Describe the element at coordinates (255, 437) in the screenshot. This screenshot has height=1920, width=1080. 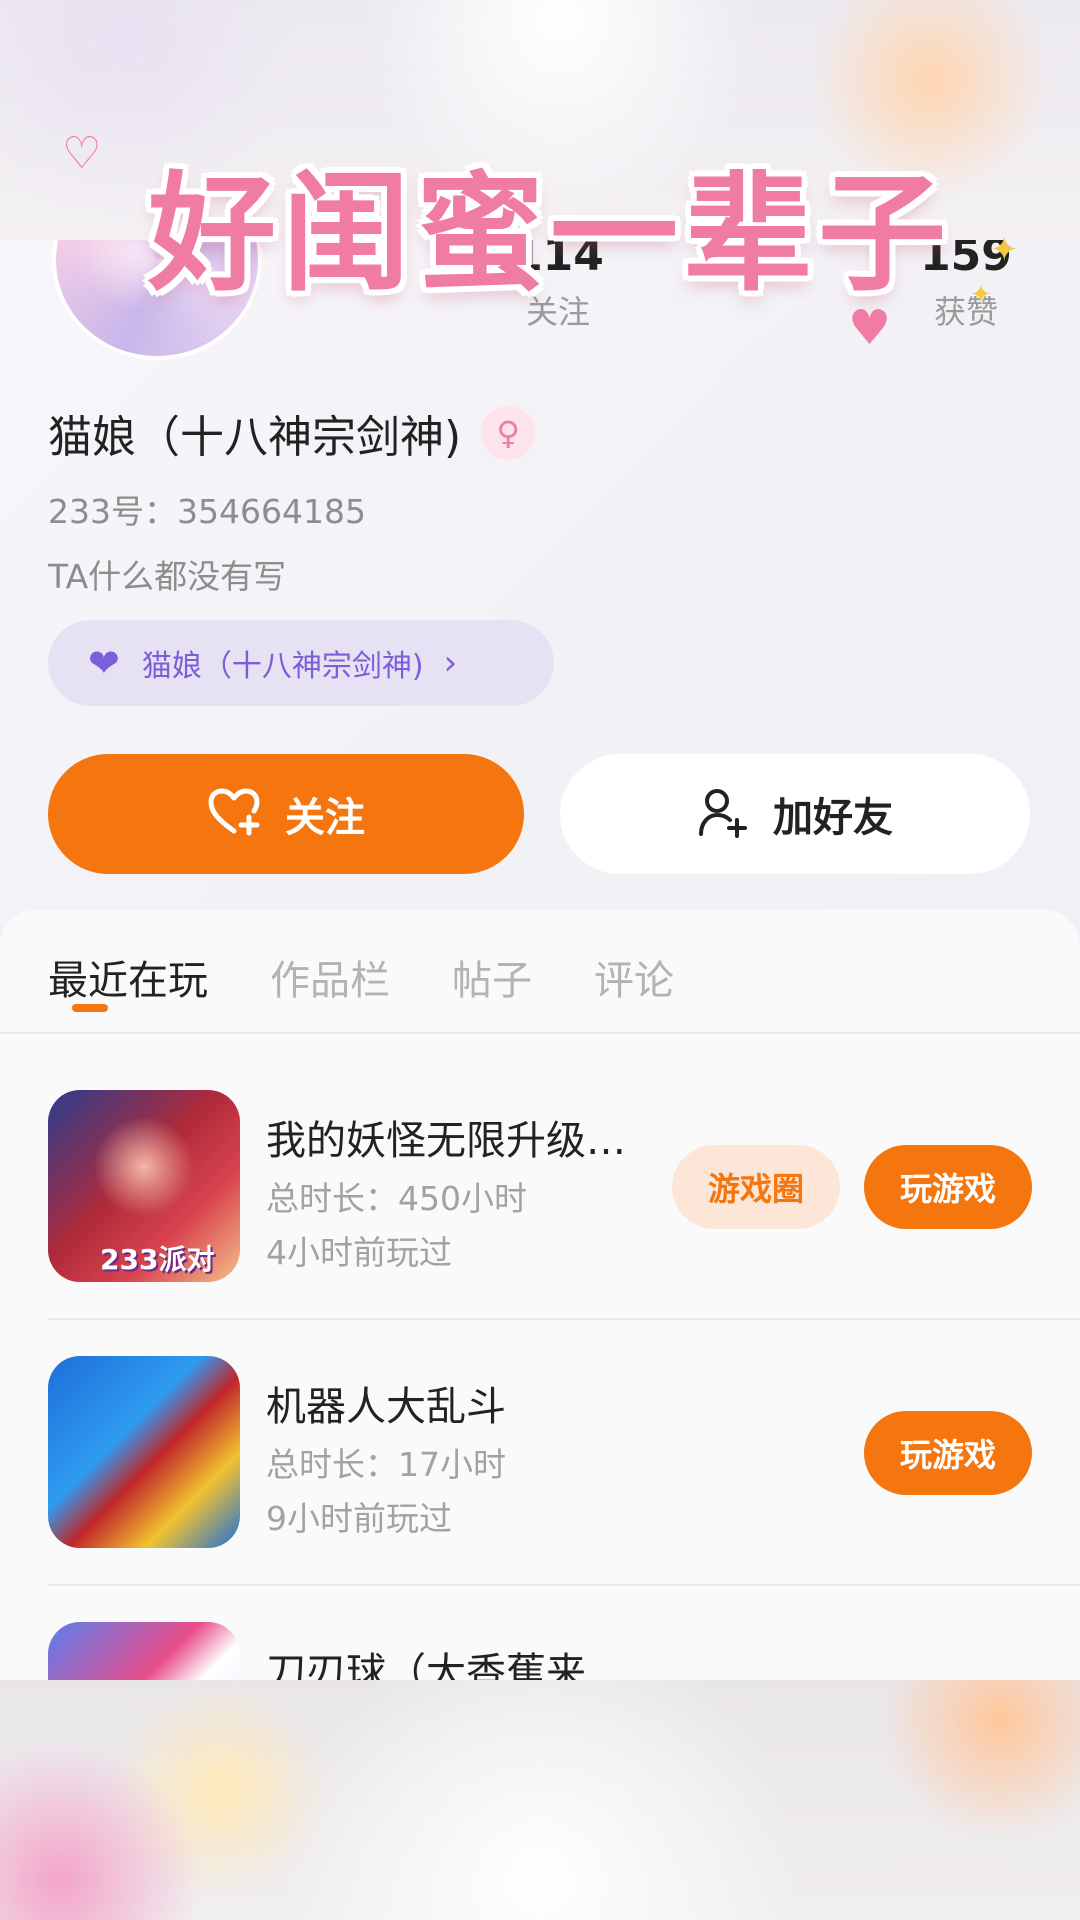
I see `profile-name: 猫娘（十八神宗剑神)` at that location.